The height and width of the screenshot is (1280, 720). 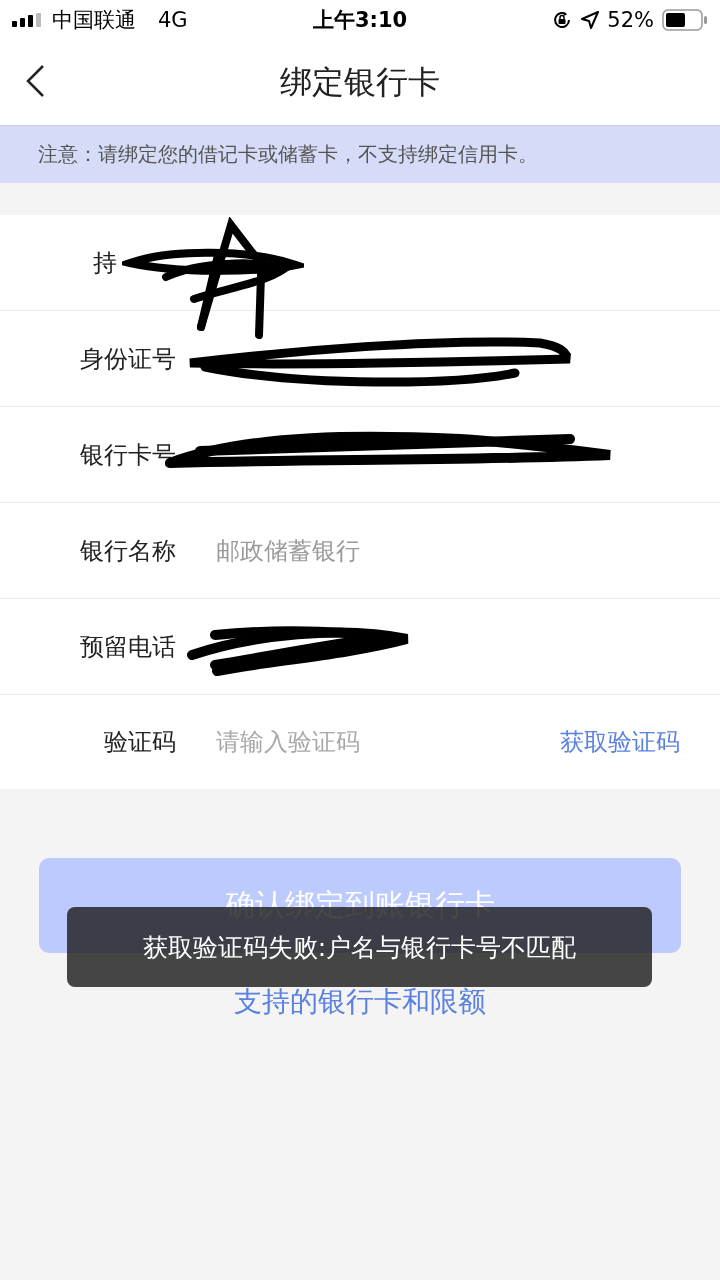 What do you see at coordinates (127, 647) in the screenshot?
I see `field-label: 预留电话` at bounding box center [127, 647].